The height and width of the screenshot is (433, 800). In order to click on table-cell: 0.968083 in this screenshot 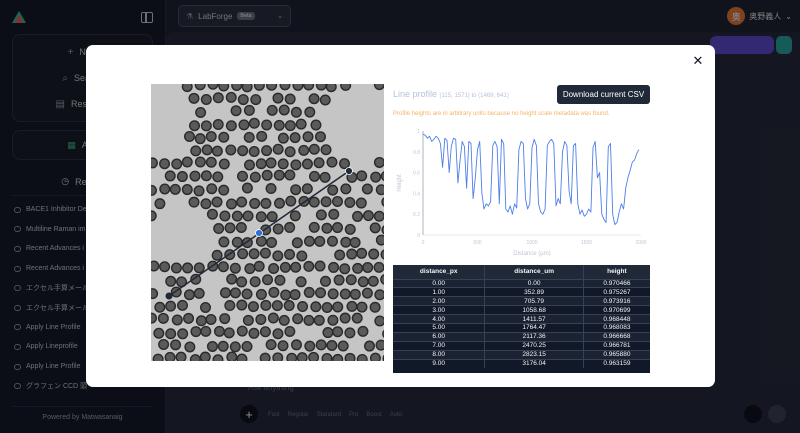, I will do `click(616, 327)`.